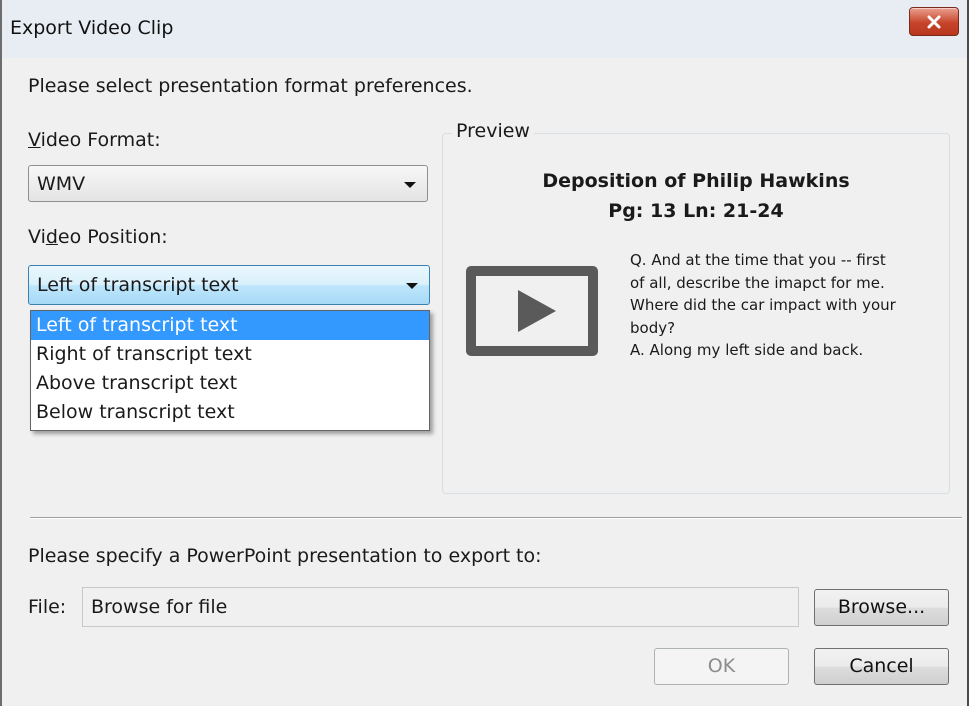  Describe the element at coordinates (881, 666) in the screenshot. I see `cancel-button: Cancel` at that location.